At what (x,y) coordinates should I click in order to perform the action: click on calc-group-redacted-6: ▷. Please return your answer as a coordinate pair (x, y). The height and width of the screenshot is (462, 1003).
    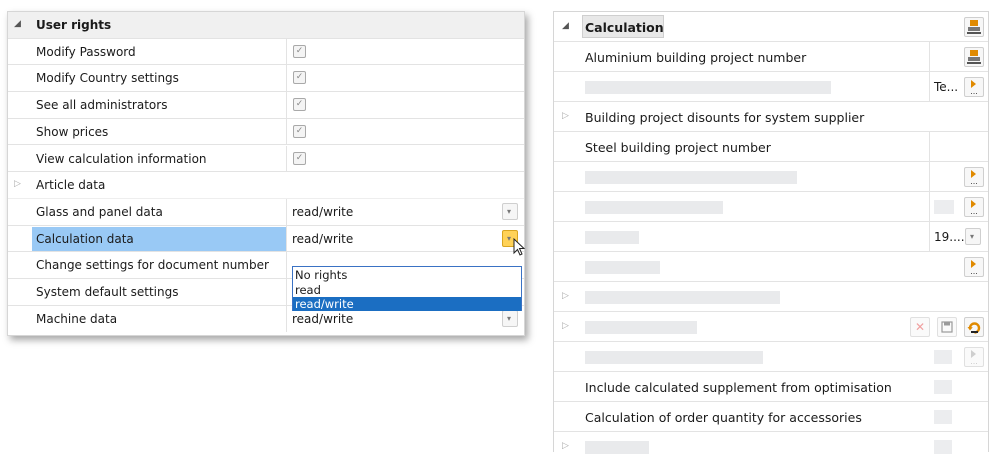
    Looking at the image, I should click on (771, 297).